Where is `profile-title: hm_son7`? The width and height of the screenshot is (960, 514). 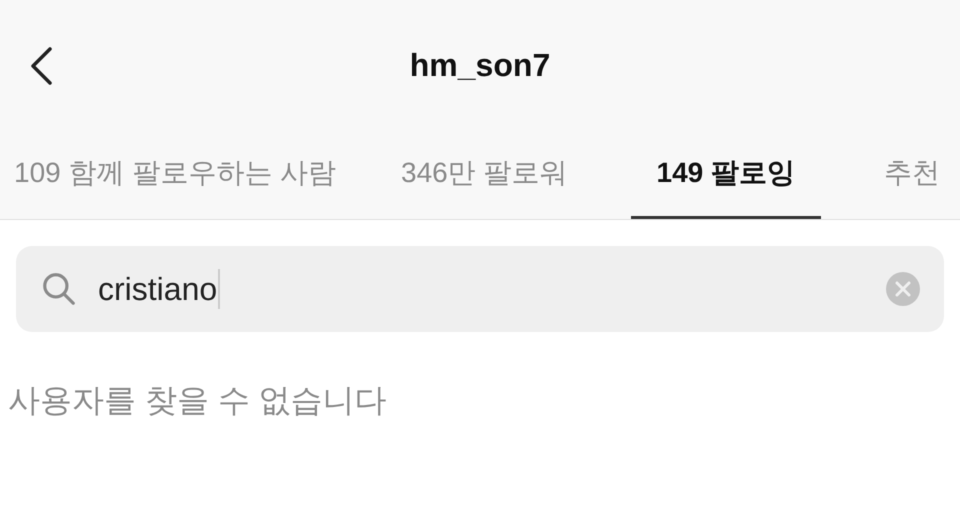 profile-title: hm_son7 is located at coordinates (480, 65).